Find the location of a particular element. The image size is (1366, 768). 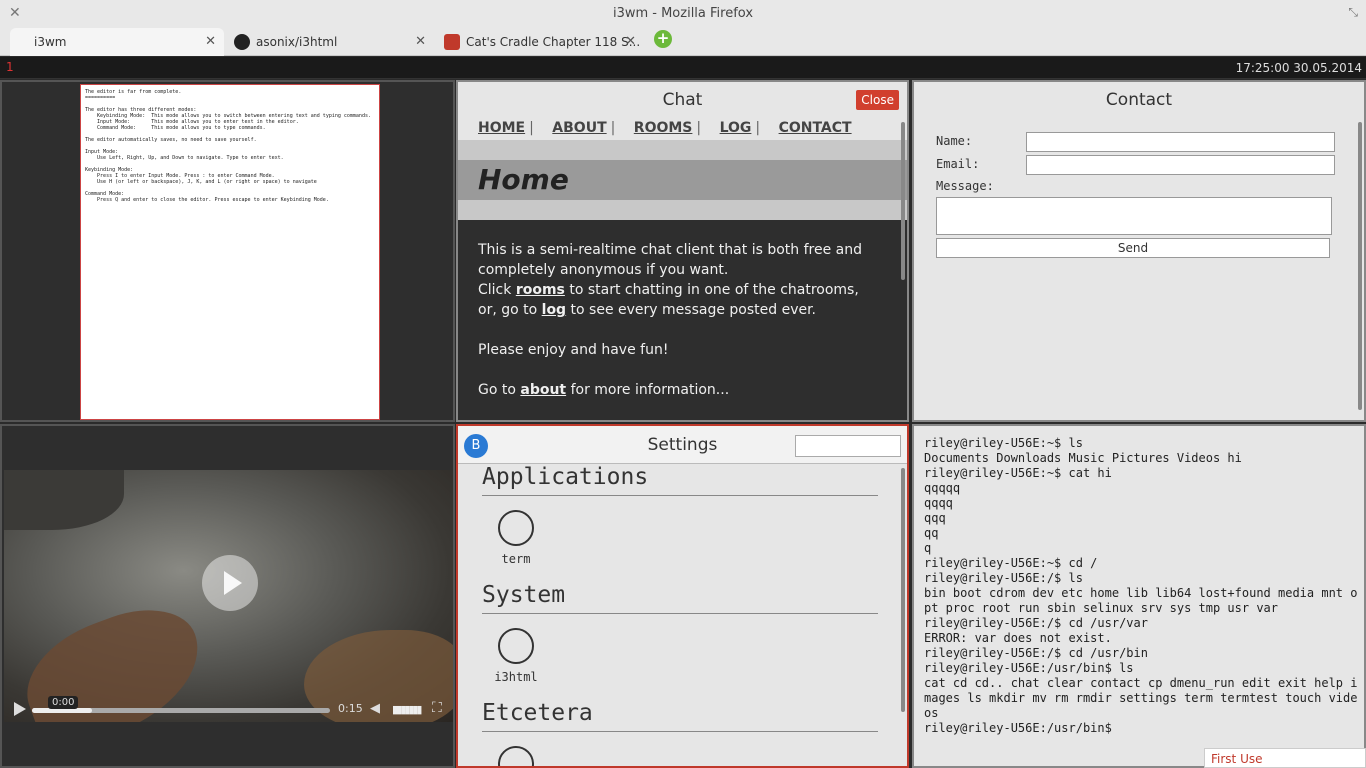

i3html-app-label: i3html is located at coordinates (516, 677).